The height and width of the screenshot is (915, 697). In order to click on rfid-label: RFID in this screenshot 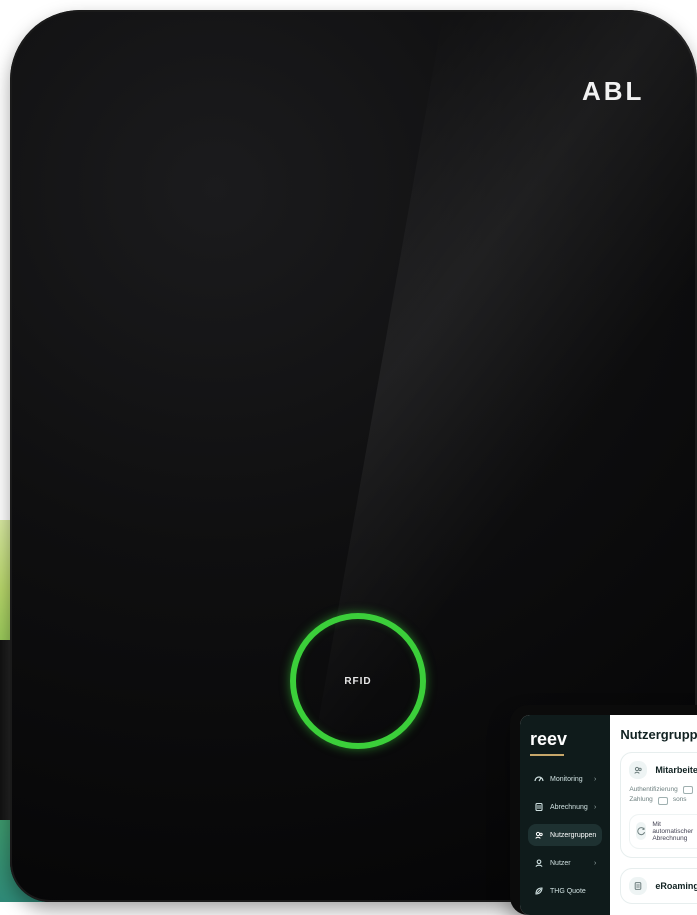, I will do `click(358, 681)`.